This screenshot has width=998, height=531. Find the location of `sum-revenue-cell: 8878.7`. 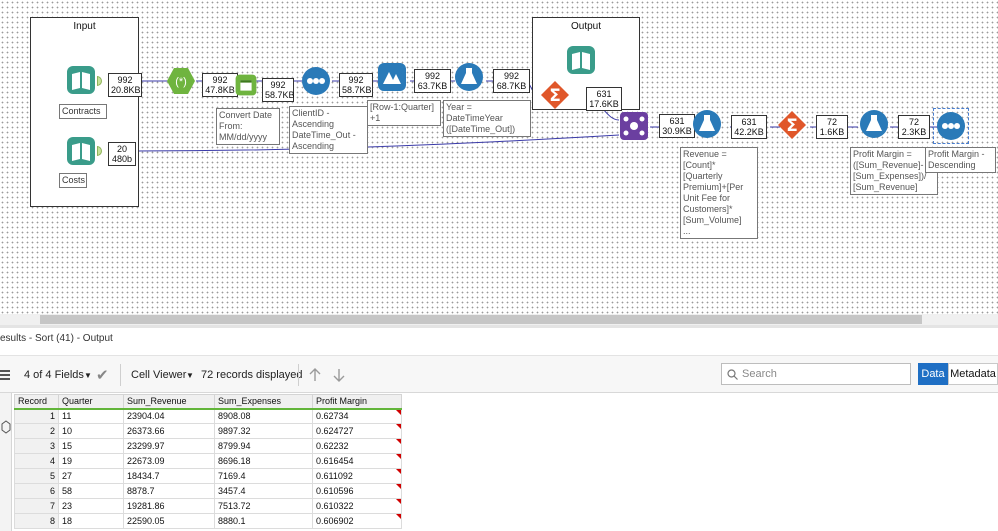

sum-revenue-cell: 8878.7 is located at coordinates (169, 491).